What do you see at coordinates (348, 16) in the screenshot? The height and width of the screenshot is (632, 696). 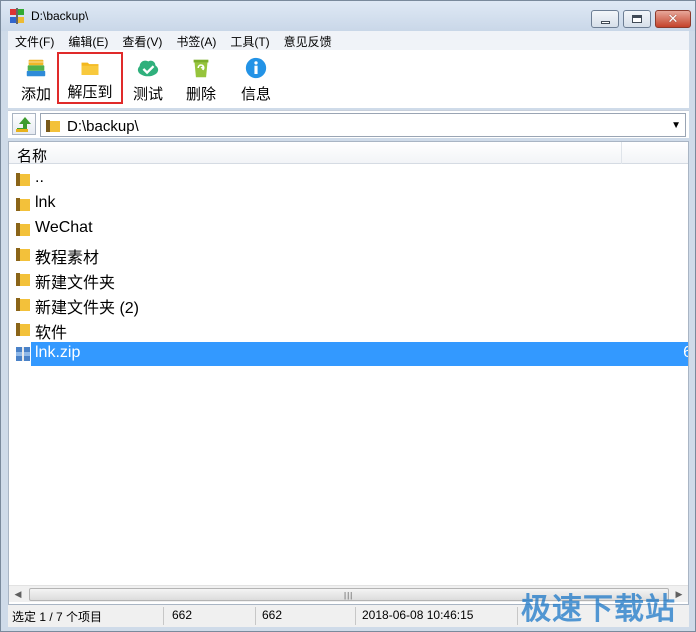 I see `title-bar: D:\backup\ ✕` at bounding box center [348, 16].